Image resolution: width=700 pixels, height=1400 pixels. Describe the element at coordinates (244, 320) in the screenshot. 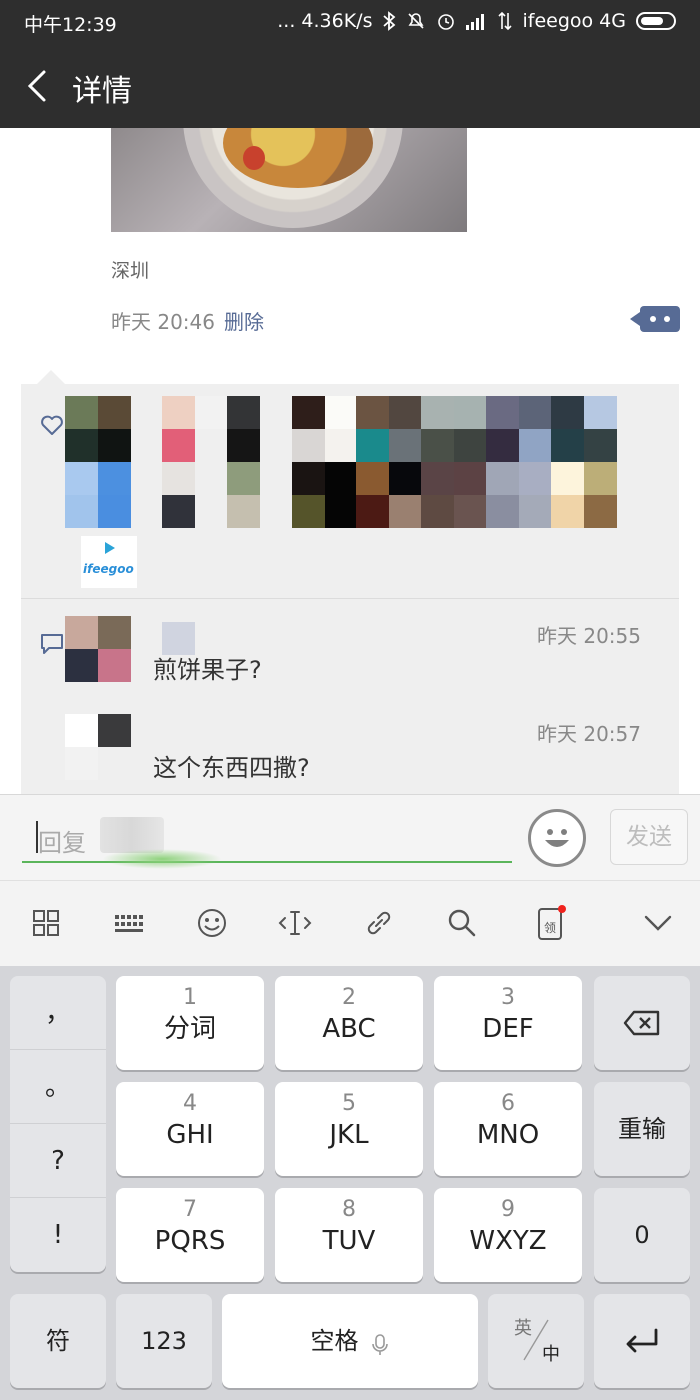

I see `delete-link: 删除` at that location.